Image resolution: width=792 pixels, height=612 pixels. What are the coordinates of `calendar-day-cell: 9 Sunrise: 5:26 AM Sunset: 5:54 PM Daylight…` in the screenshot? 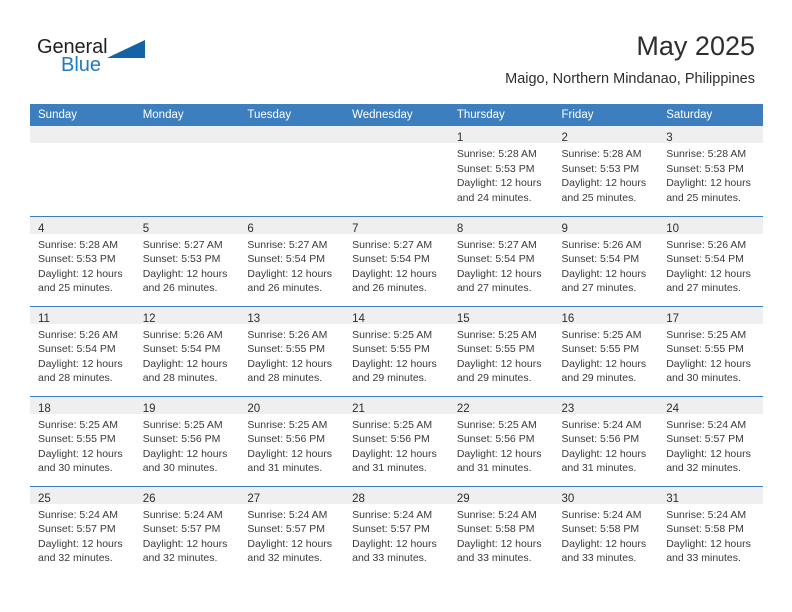 It's located at (606, 260).